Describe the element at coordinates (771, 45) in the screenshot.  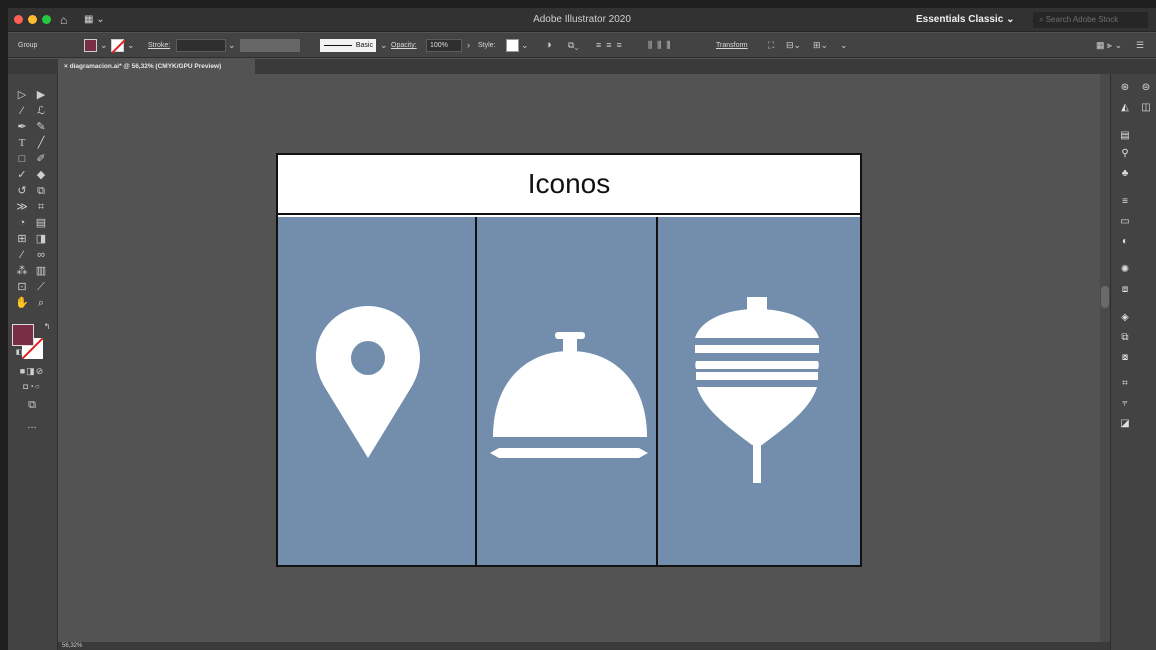
I see `isolate-group-icon: ⛶` at that location.